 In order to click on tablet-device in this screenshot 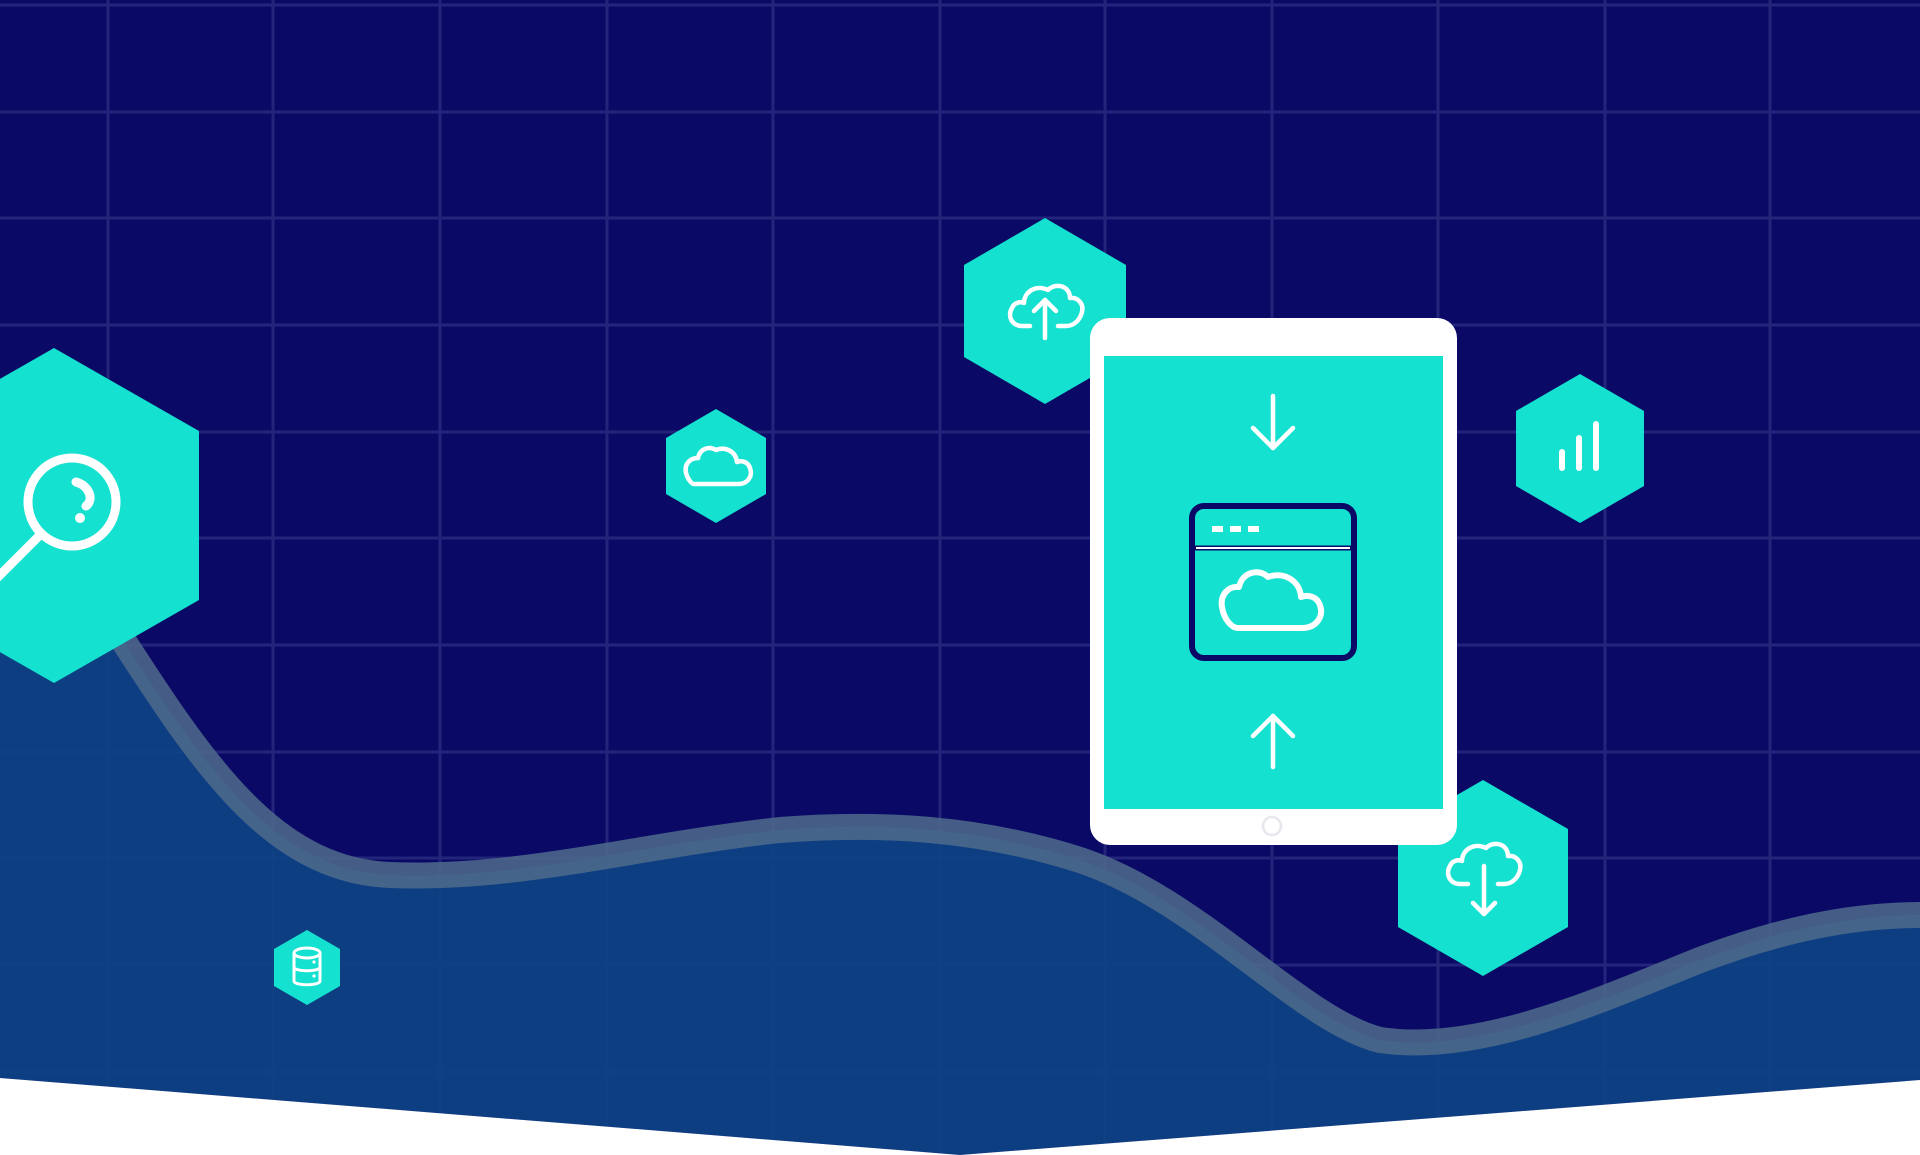, I will do `click(1273, 581)`.